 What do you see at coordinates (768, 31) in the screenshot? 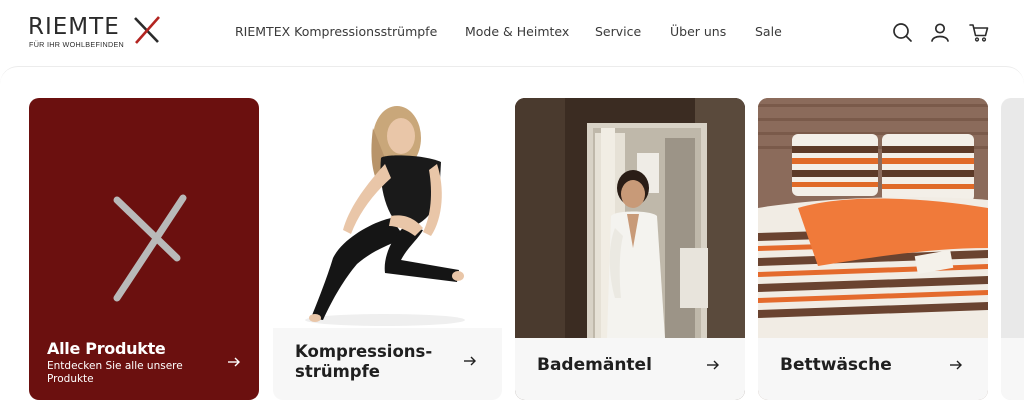
I see `nav-item-sale: Sale` at bounding box center [768, 31].